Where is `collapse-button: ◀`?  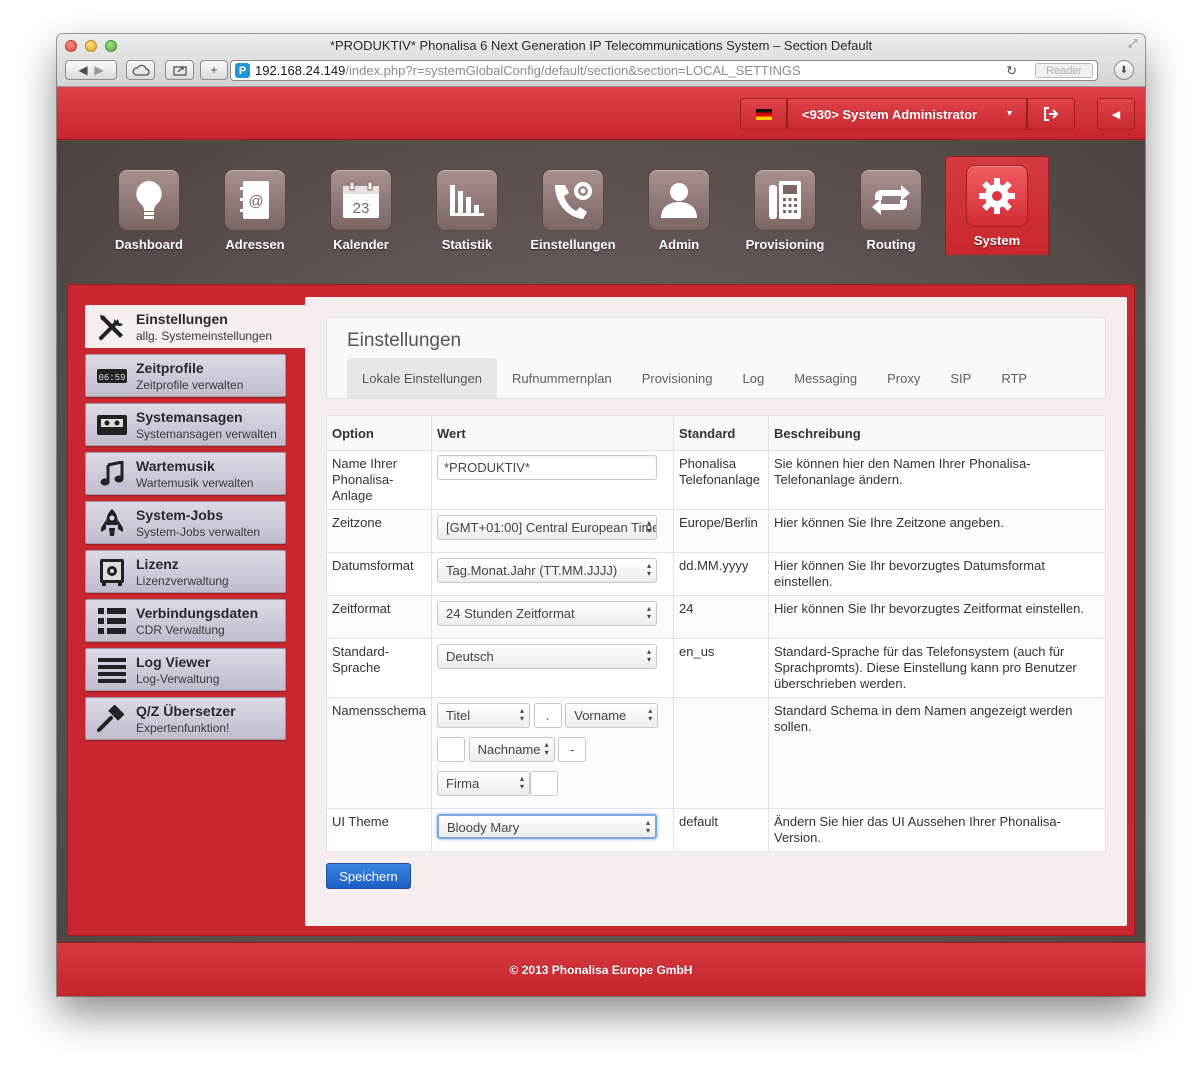
collapse-button: ◀ is located at coordinates (1116, 114).